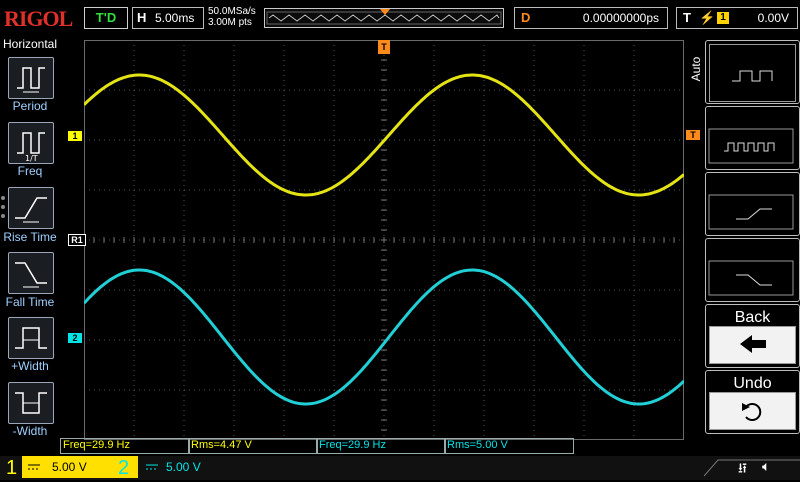  What do you see at coordinates (381, 446) in the screenshot?
I see `measurement-ch2-freq: Freq=29.9 Hz` at bounding box center [381, 446].